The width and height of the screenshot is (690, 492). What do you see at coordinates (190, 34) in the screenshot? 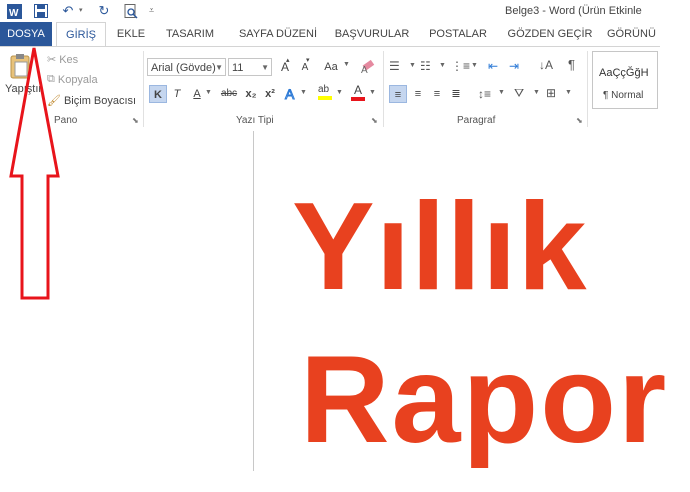
I see `tab-design: TASARIM` at bounding box center [190, 34].